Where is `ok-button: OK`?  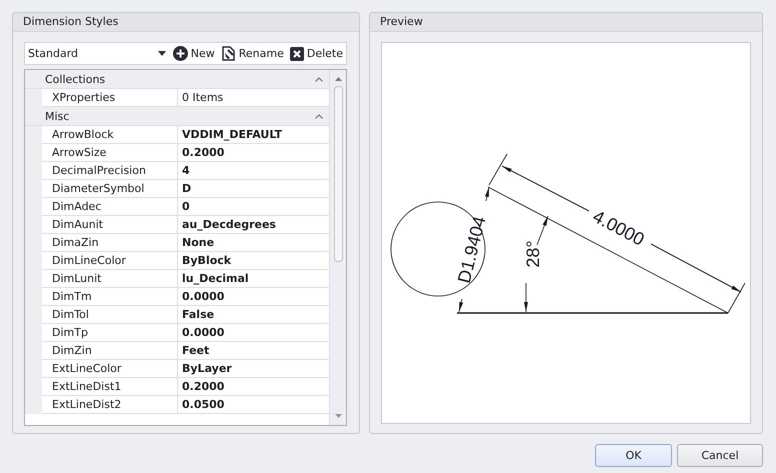
ok-button: OK is located at coordinates (633, 455).